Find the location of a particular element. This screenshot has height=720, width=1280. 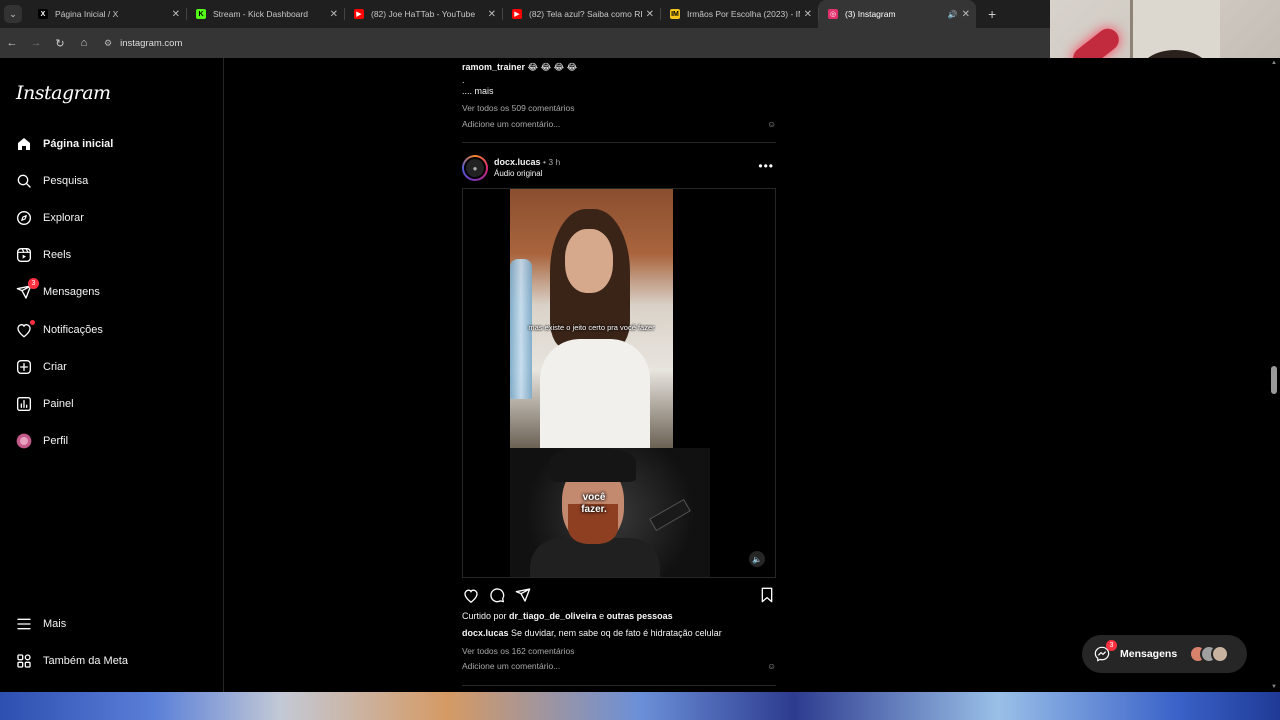

scroll-down-arrow: ▼ is located at coordinates (1274, 687).